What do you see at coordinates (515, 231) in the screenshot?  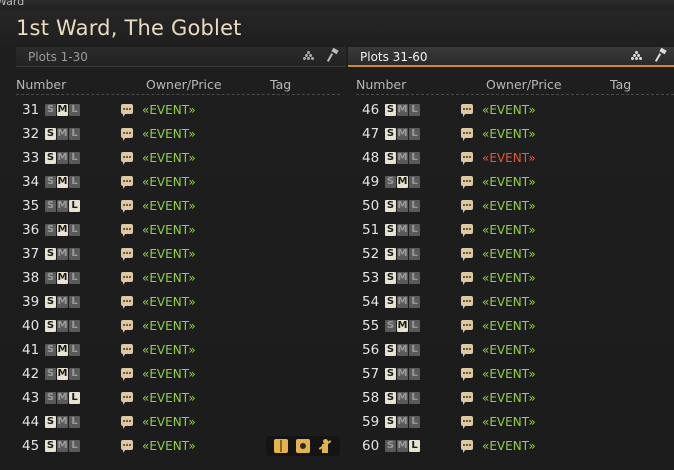 I see `plot-row: 51 S M L «EVENT»` at bounding box center [515, 231].